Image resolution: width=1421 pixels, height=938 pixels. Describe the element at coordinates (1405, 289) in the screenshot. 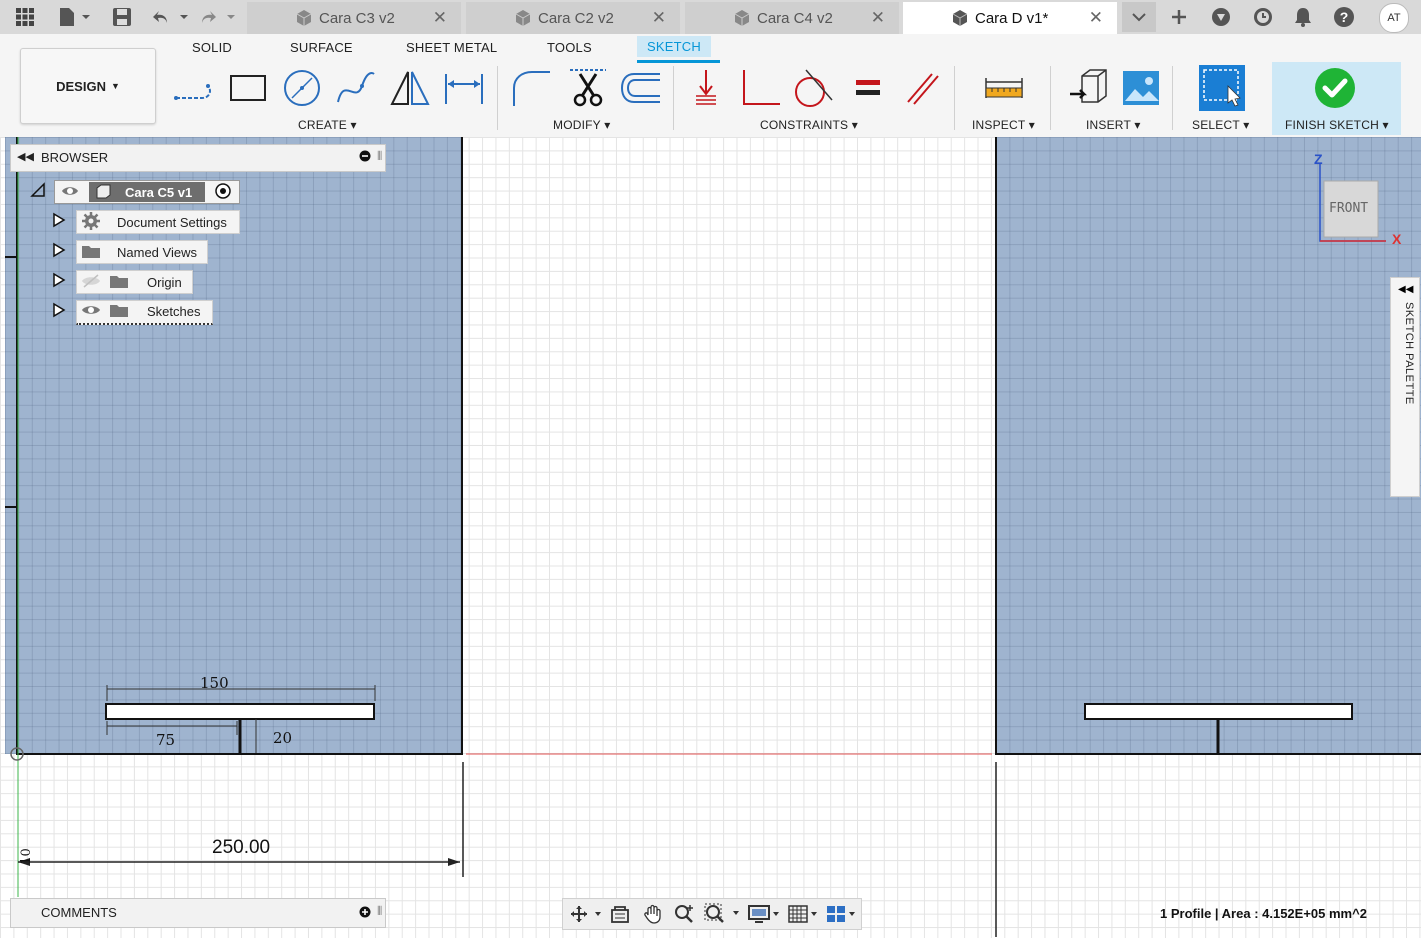

I see `expand-panel-icon: ◀◀` at that location.